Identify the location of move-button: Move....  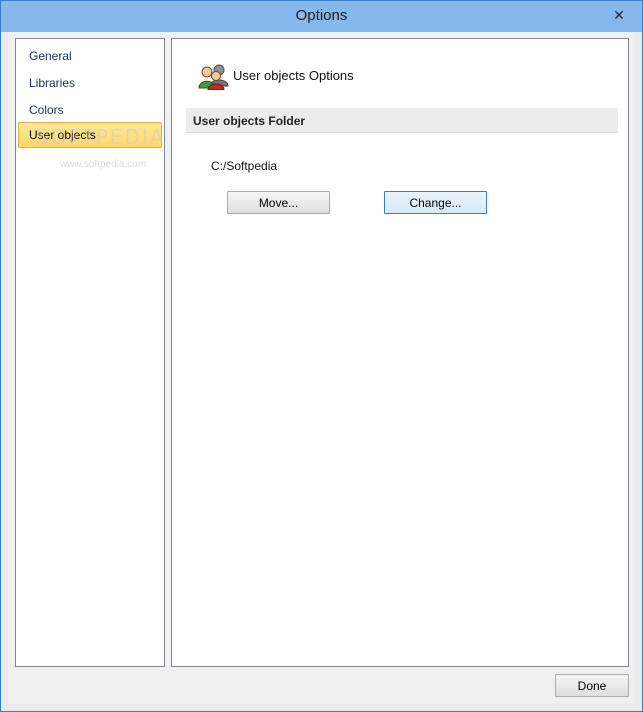
(278, 202).